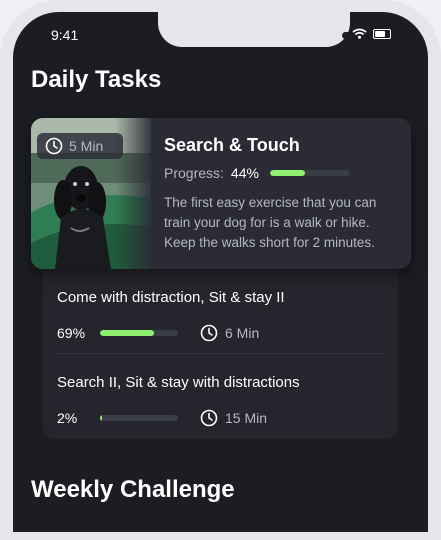  What do you see at coordinates (371, 33) in the screenshot?
I see `status-icons` at bounding box center [371, 33].